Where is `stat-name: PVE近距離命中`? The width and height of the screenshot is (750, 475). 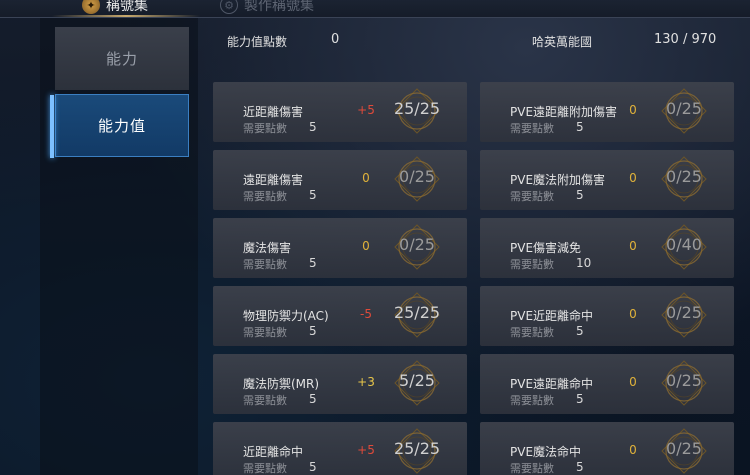 stat-name: PVE近距離命中 is located at coordinates (552, 316).